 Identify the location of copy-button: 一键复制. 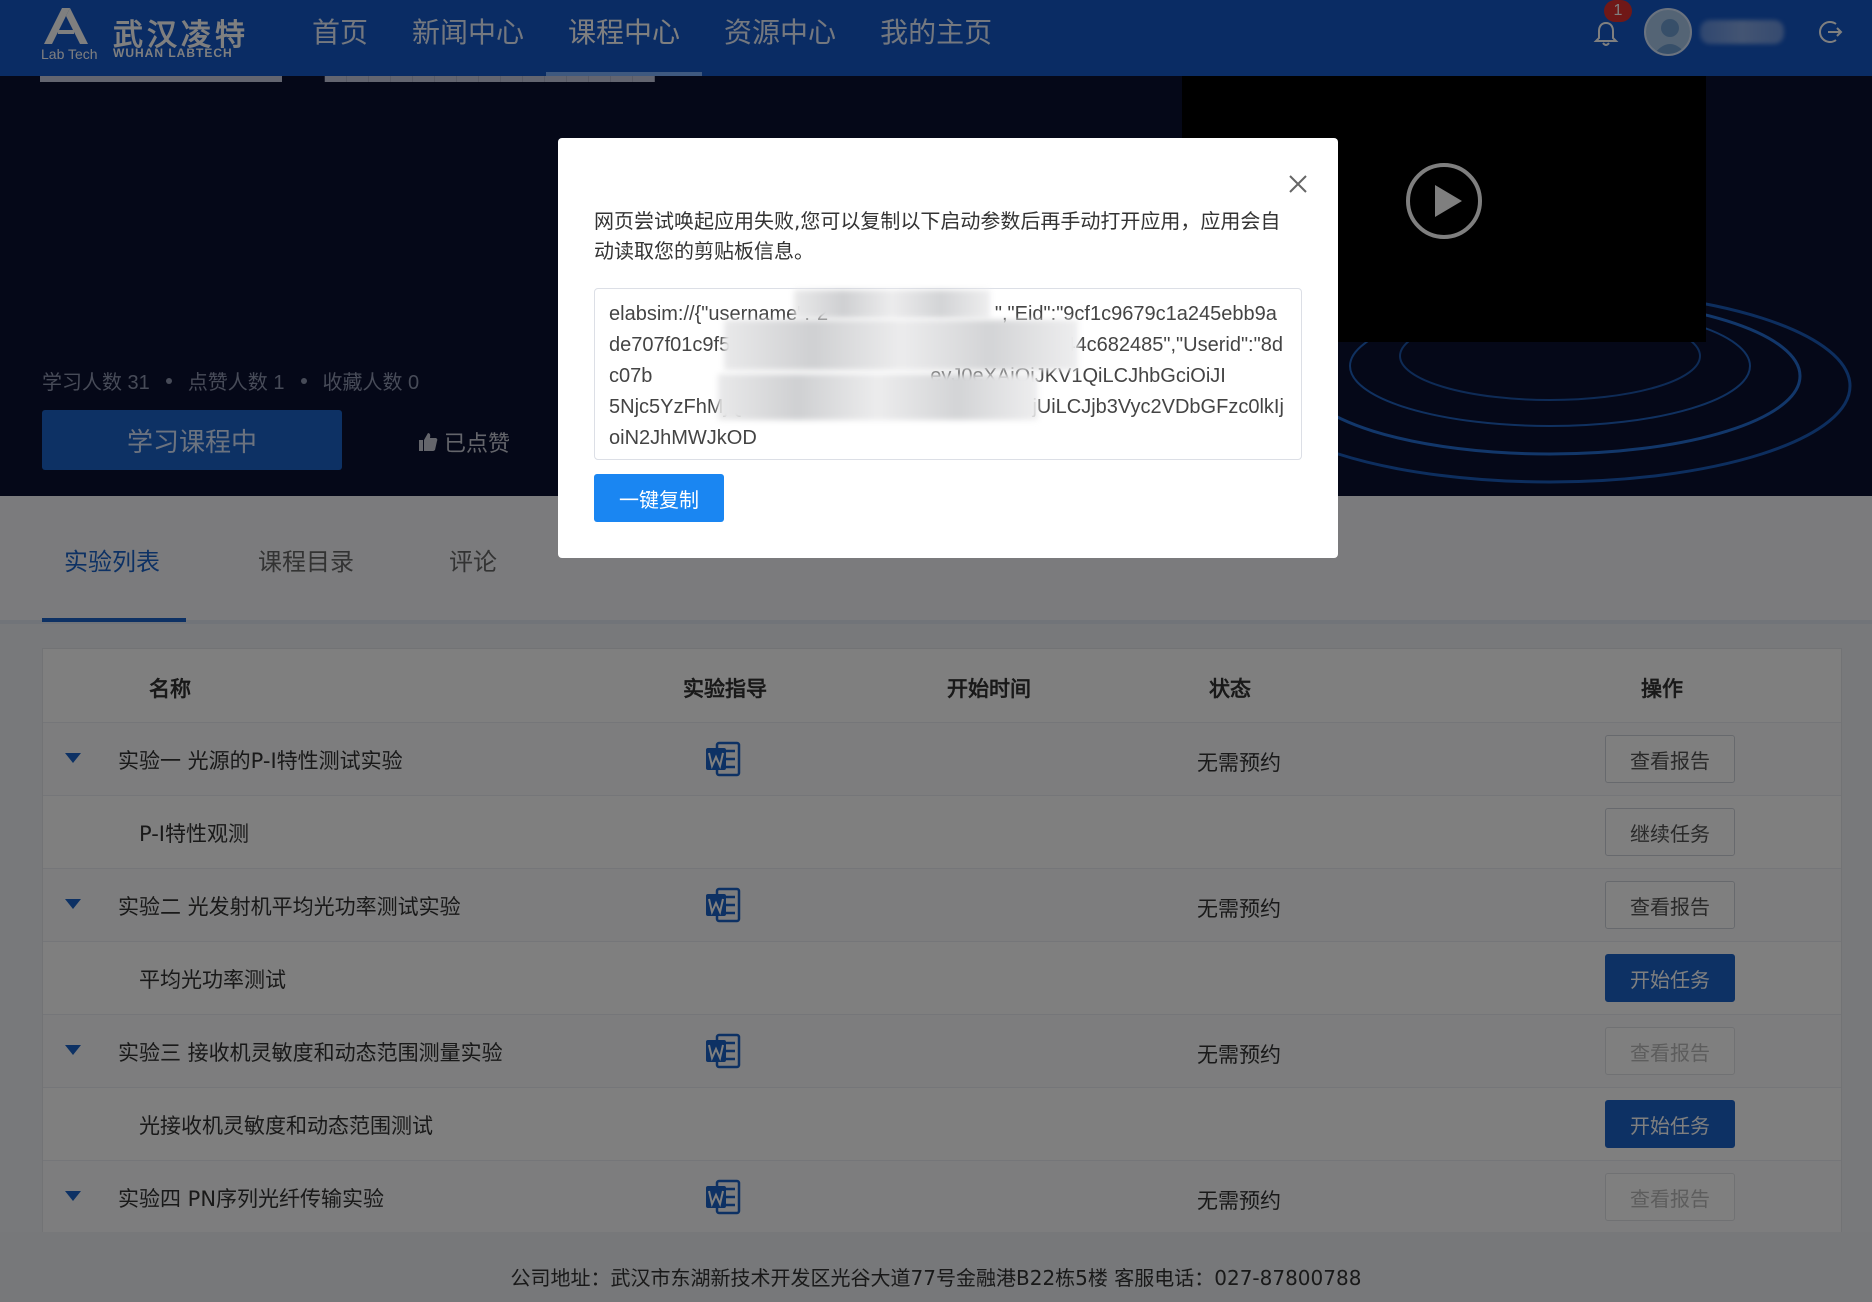
(659, 498).